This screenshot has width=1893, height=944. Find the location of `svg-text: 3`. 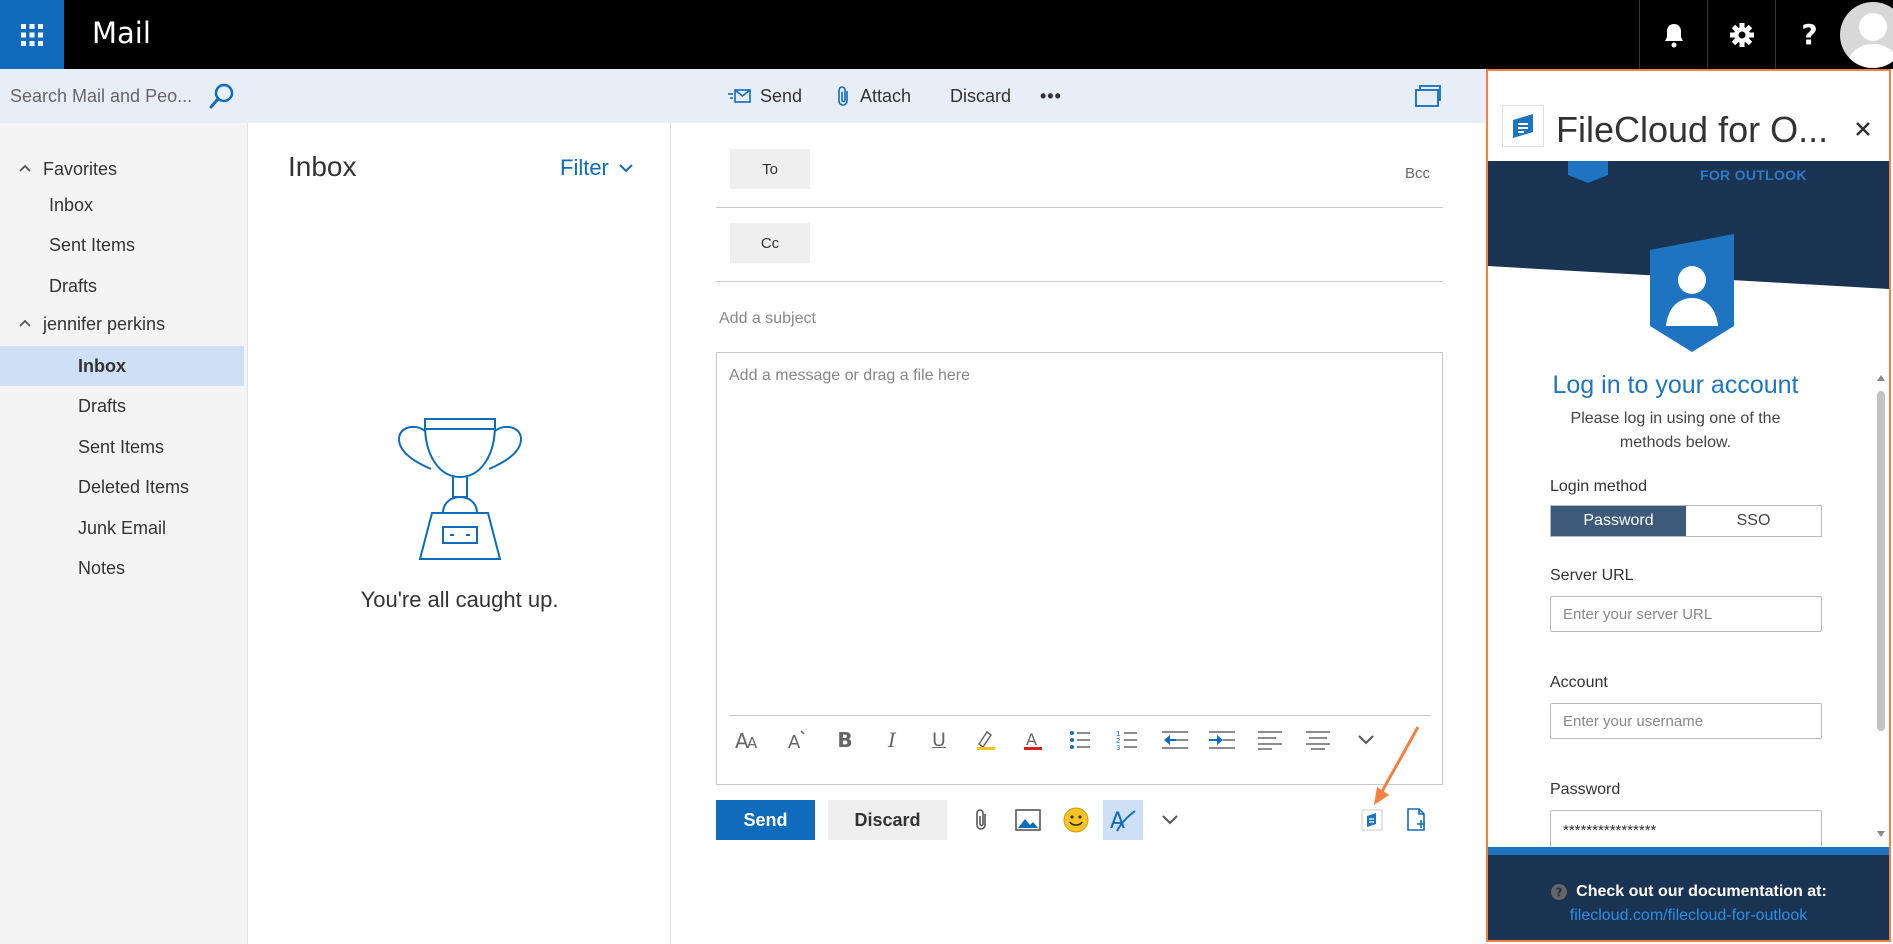

svg-text: 3 is located at coordinates (1118, 747).